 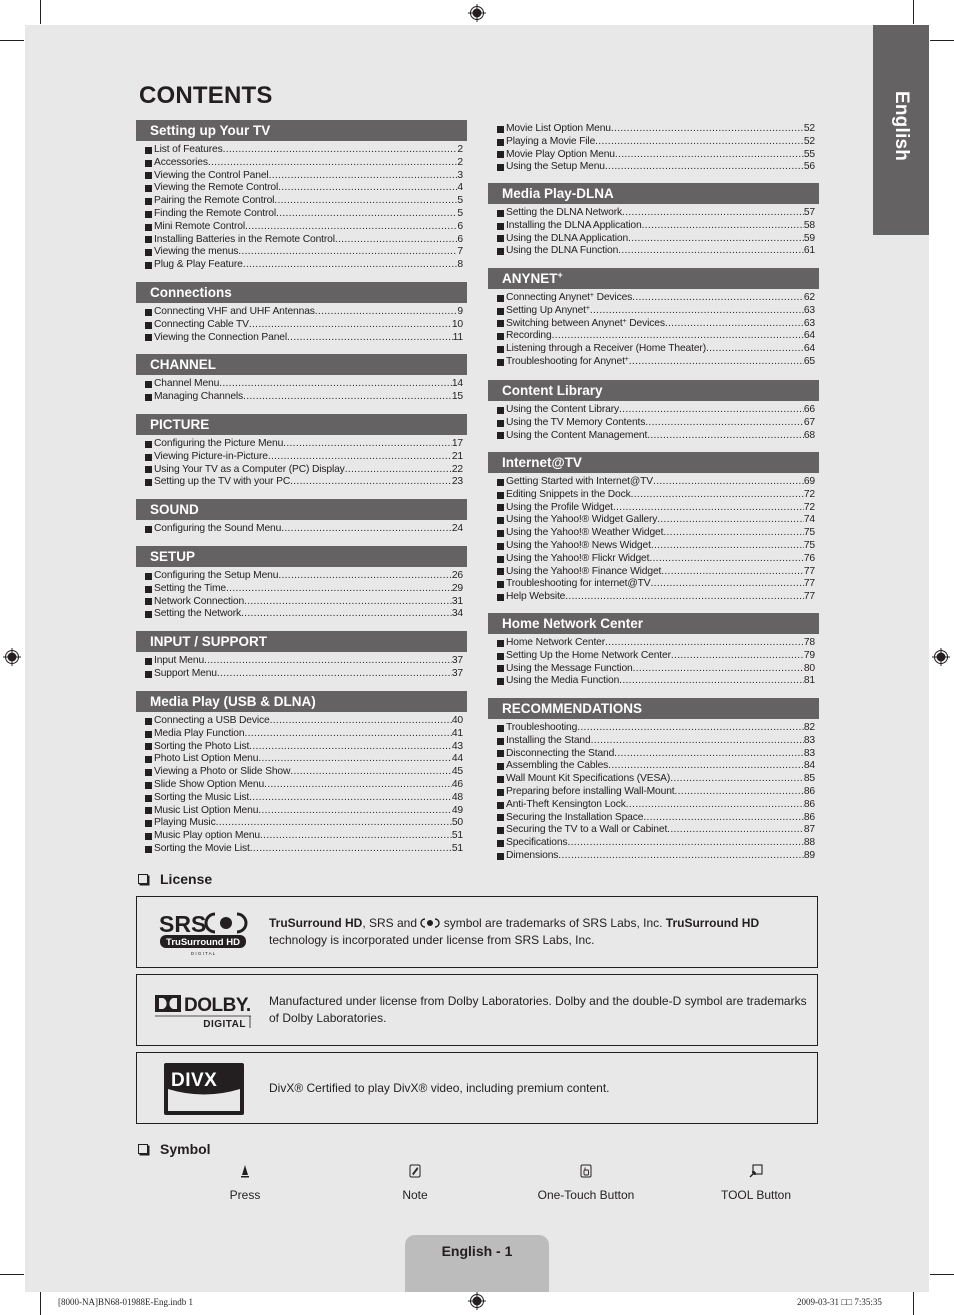 I want to click on toc-entry: Using the Media Function 81, so click(x=656, y=681).